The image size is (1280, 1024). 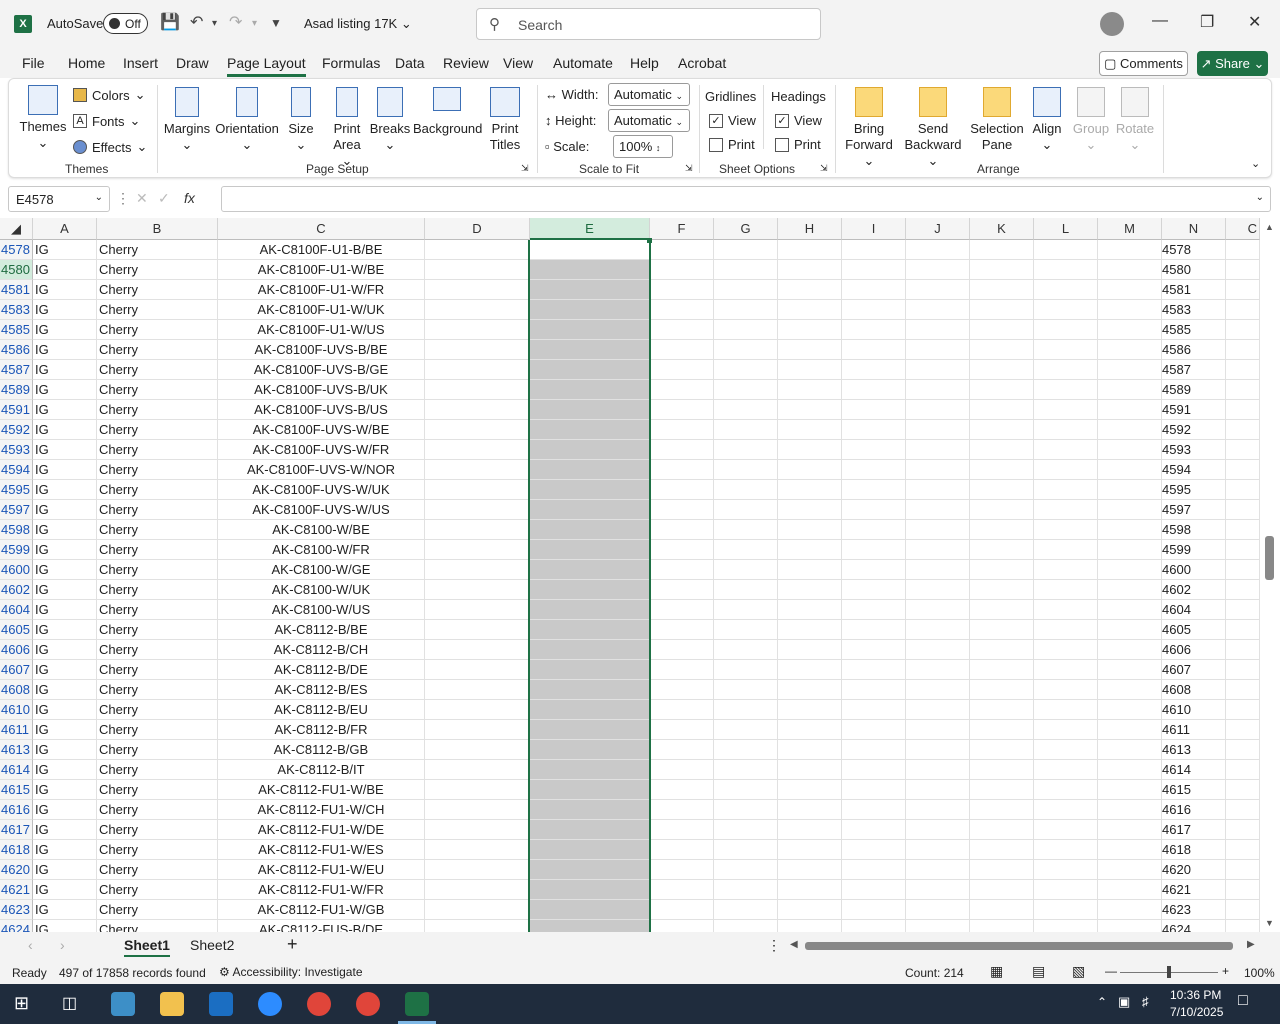 I want to click on clock-date: 7/10/2025, so click(x=1196, y=1012).